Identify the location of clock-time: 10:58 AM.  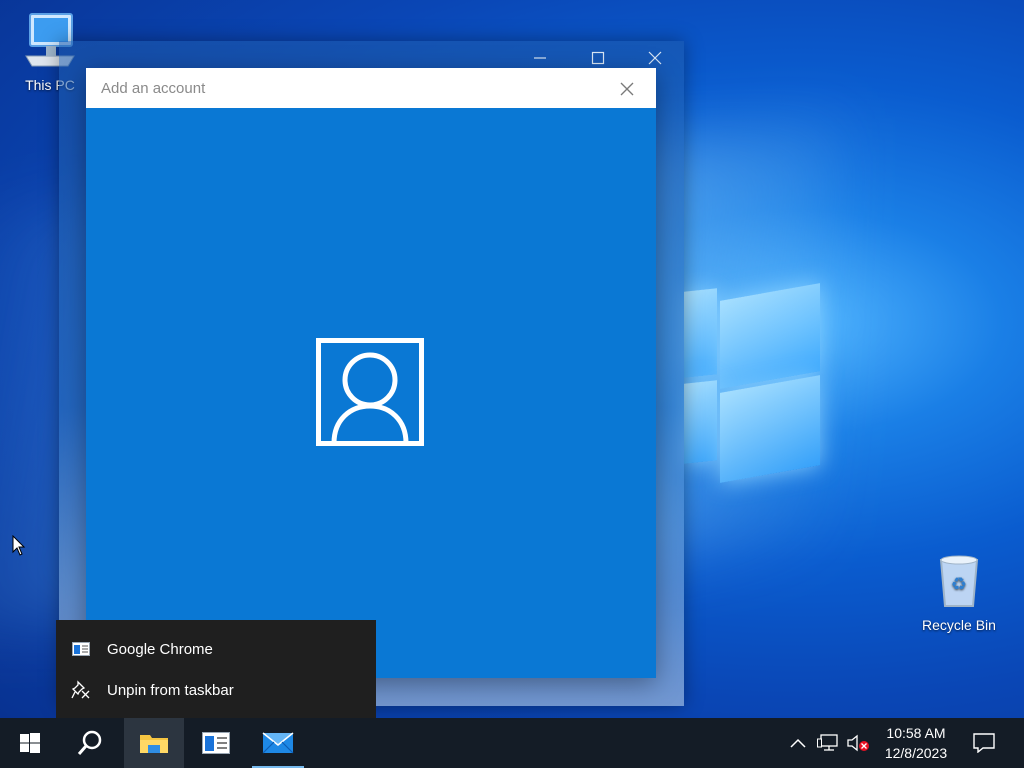
(916, 733).